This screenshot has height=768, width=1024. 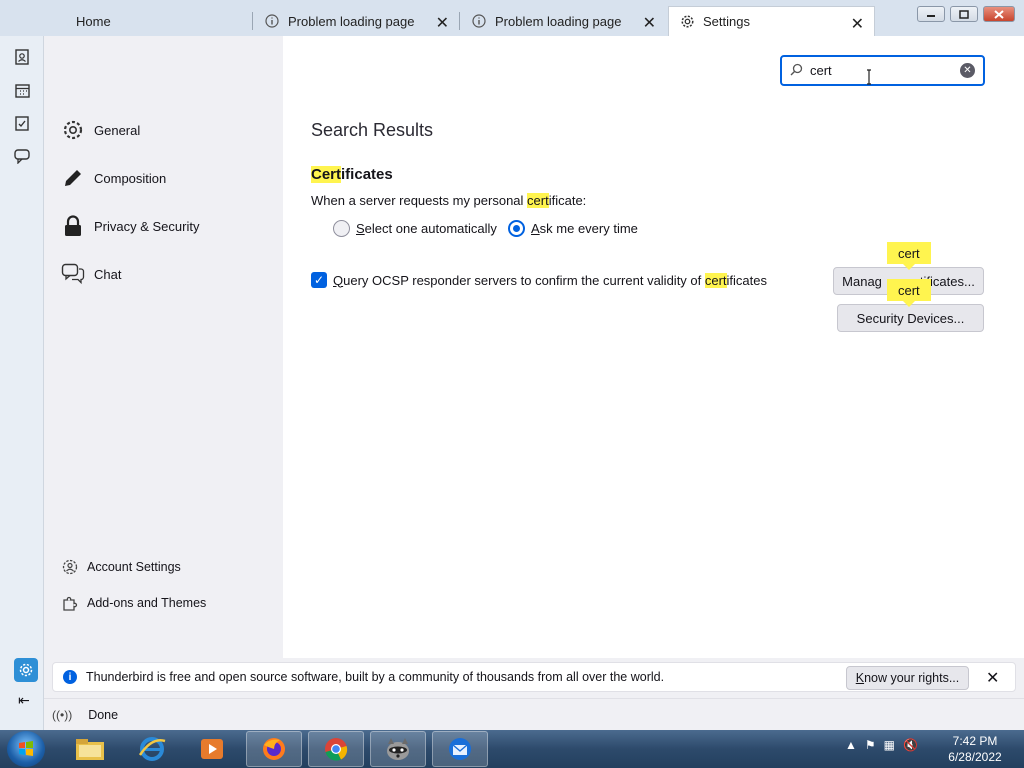 I want to click on clock-time: 7:42 PM, so click(x=975, y=741).